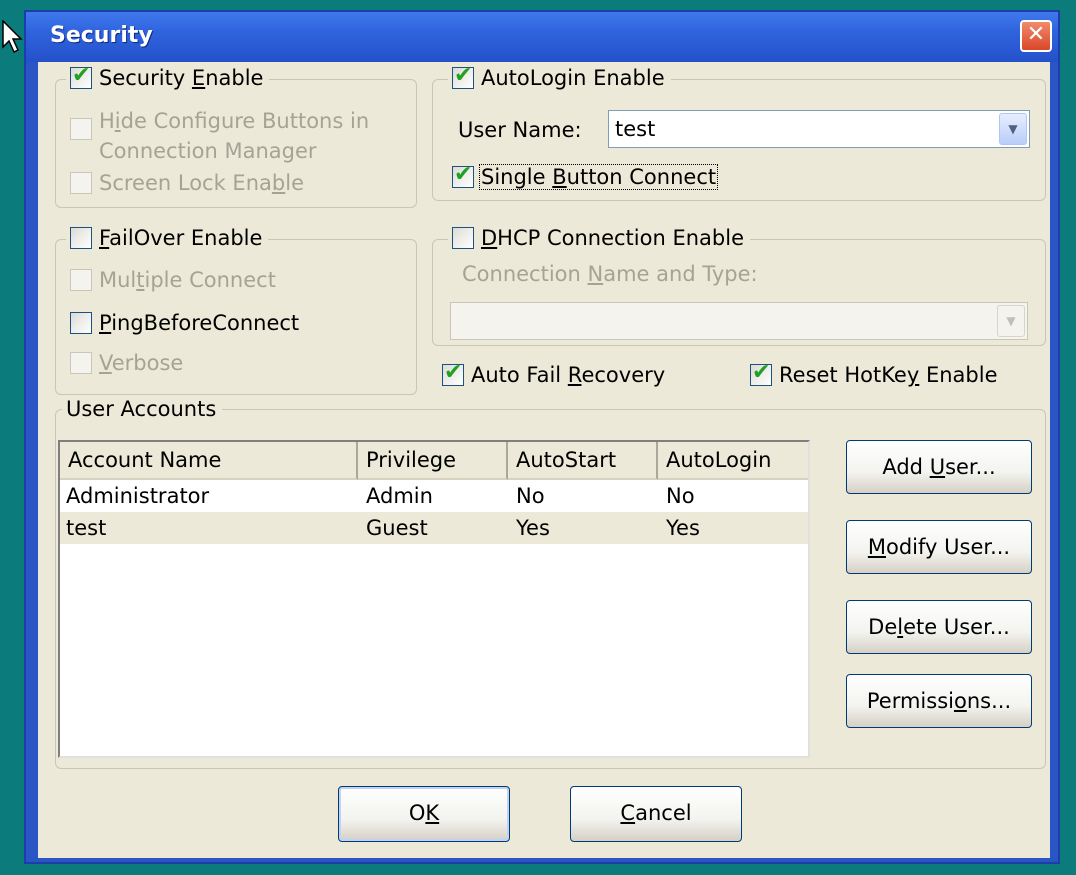 The image size is (1076, 875). Describe the element at coordinates (142, 409) in the screenshot. I see `user-accounts-legend: User Accounts` at that location.